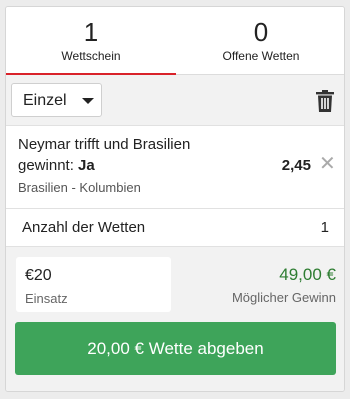  What do you see at coordinates (175, 100) in the screenshot?
I see `betslip-toolbar: Einzel` at bounding box center [175, 100].